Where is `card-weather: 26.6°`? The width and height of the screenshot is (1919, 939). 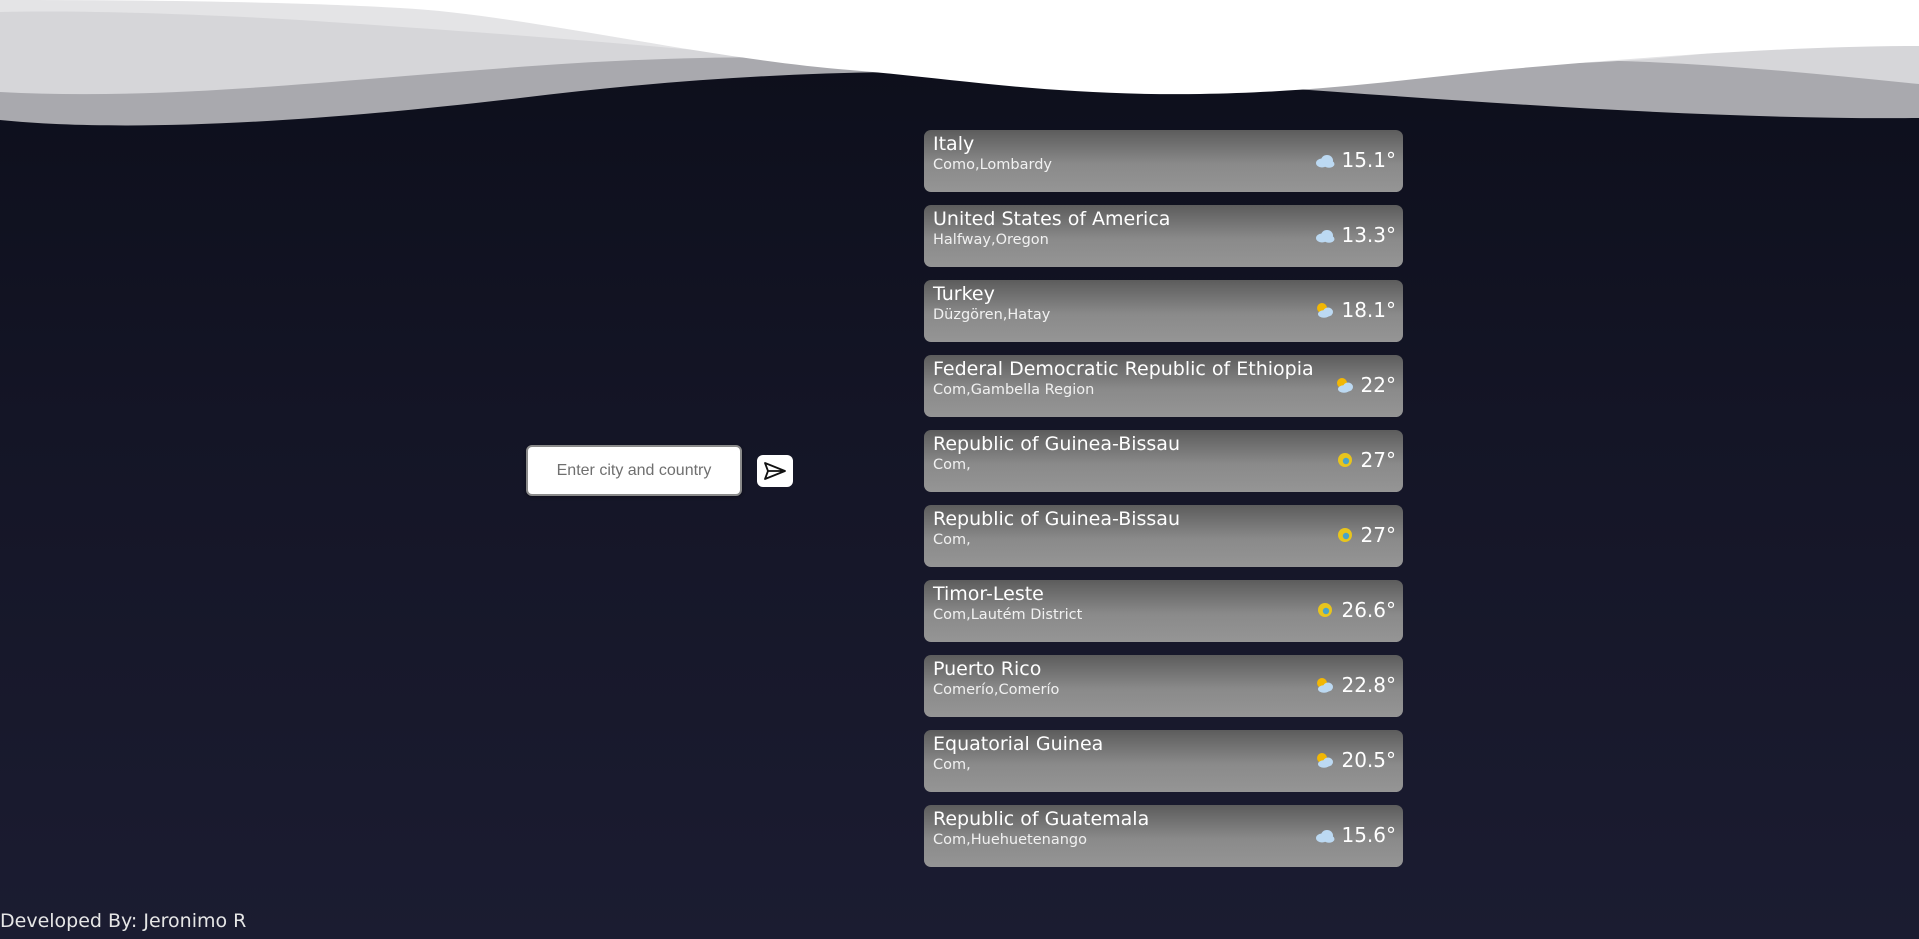 card-weather: 26.6° is located at coordinates (1355, 610).